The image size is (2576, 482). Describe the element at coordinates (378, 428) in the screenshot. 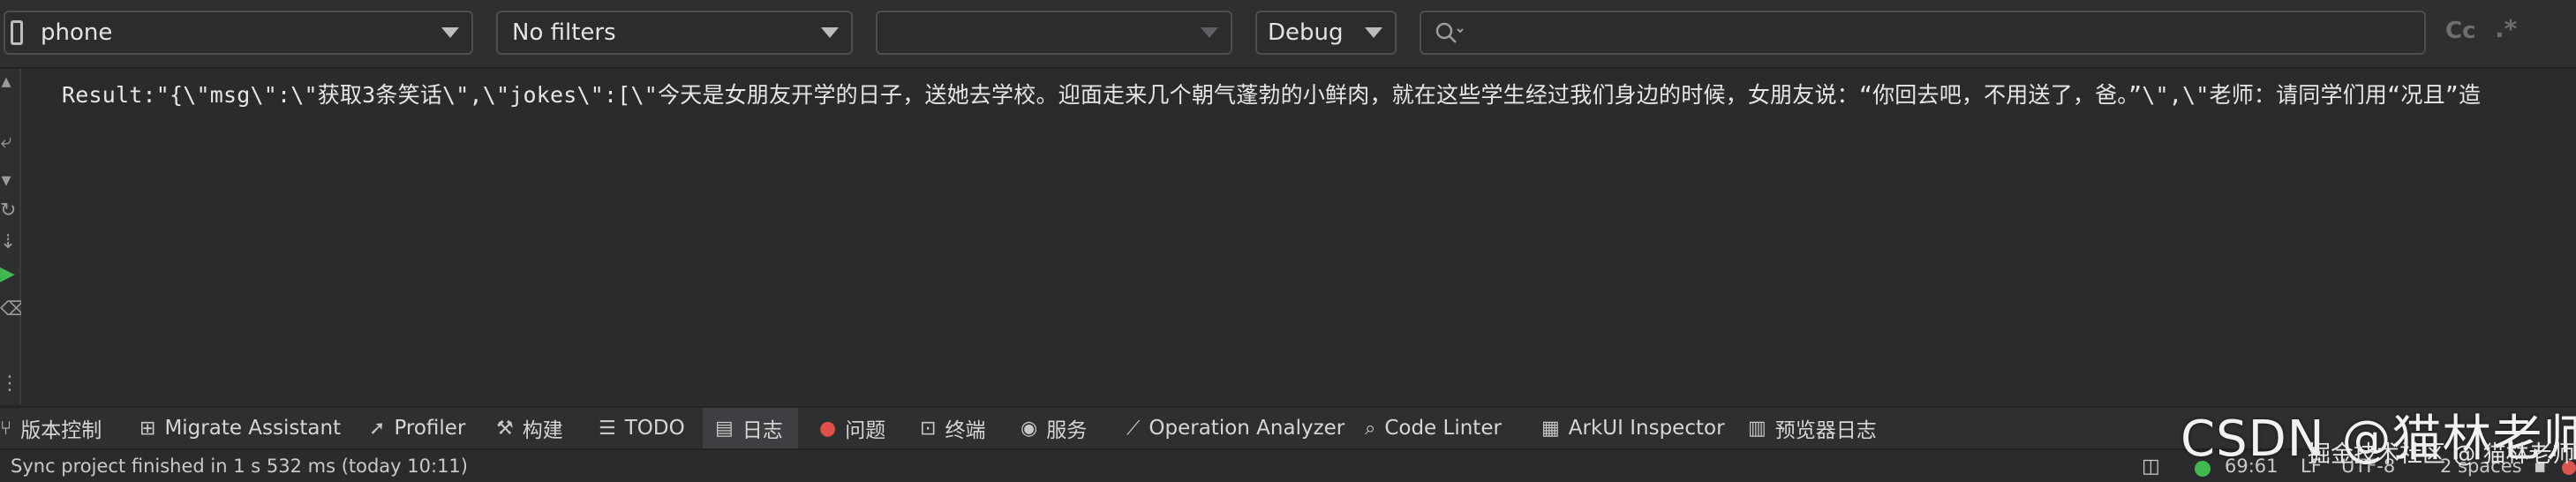

I see `profiler-icon: ➚` at that location.